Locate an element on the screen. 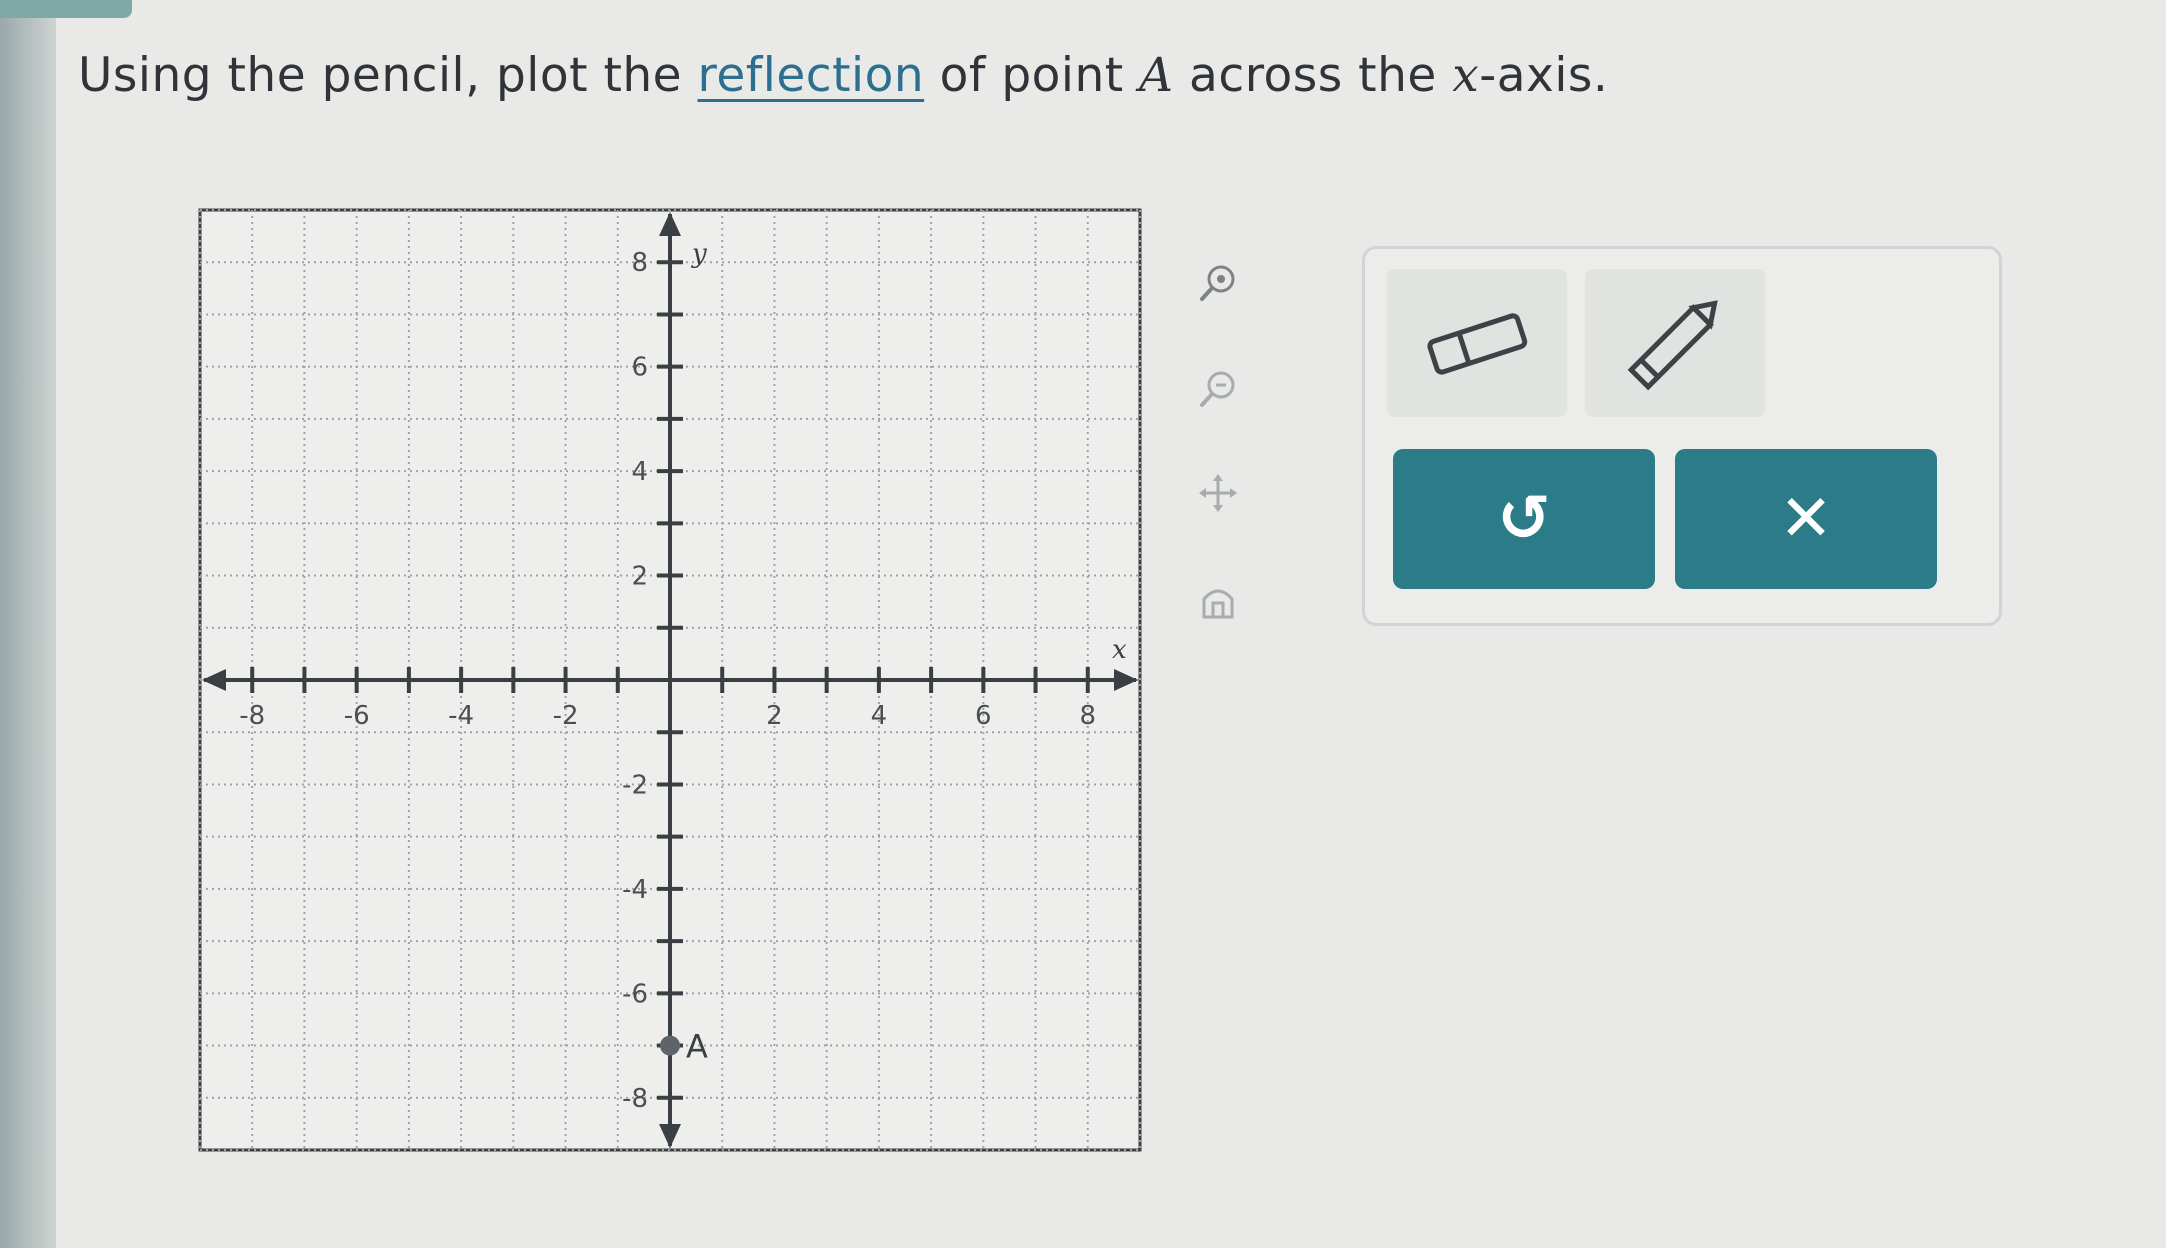  x-tick-label: -6 is located at coordinates (357, 716).